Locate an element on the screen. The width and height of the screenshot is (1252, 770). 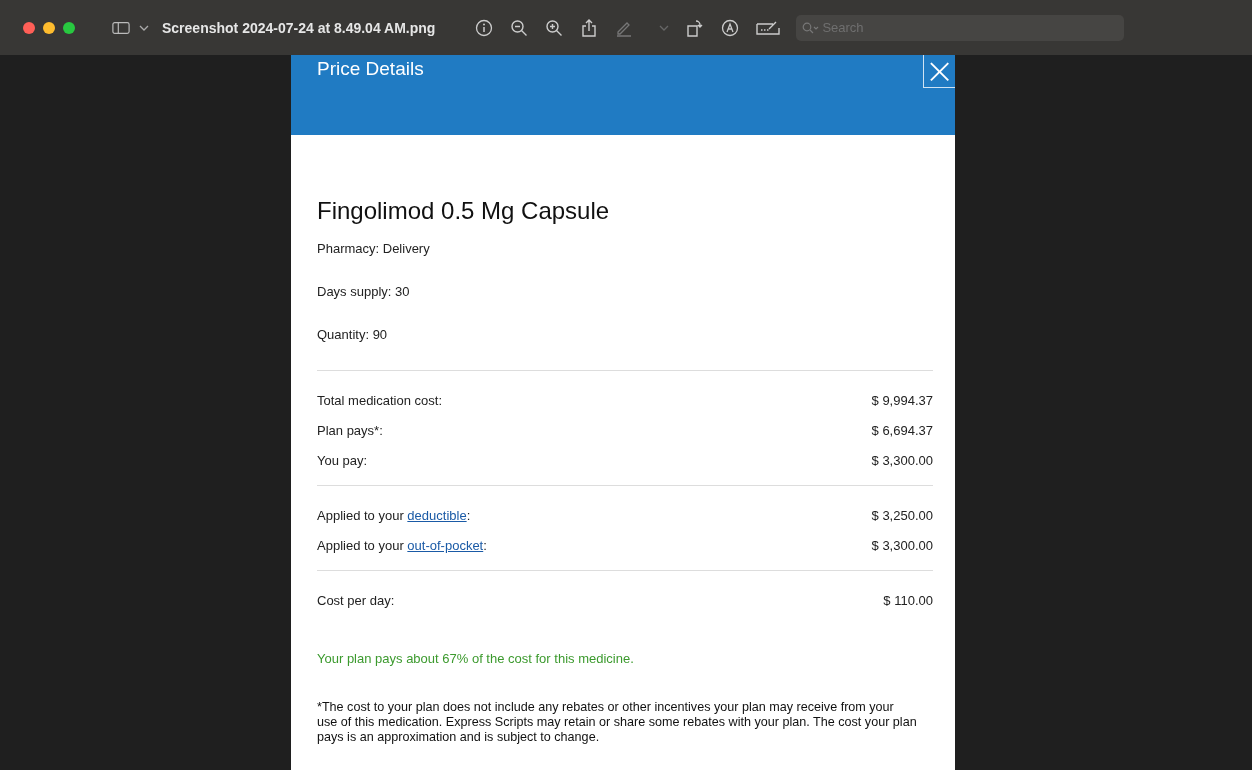
dialog-title: Price Details is located at coordinates (370, 69).